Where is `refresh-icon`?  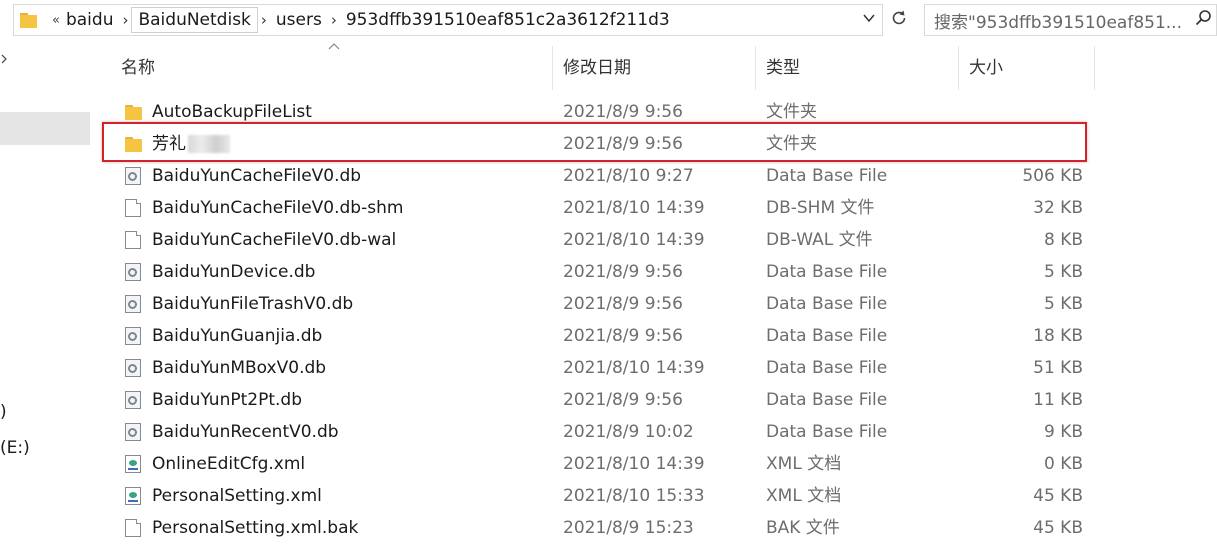
refresh-icon is located at coordinates (899, 20).